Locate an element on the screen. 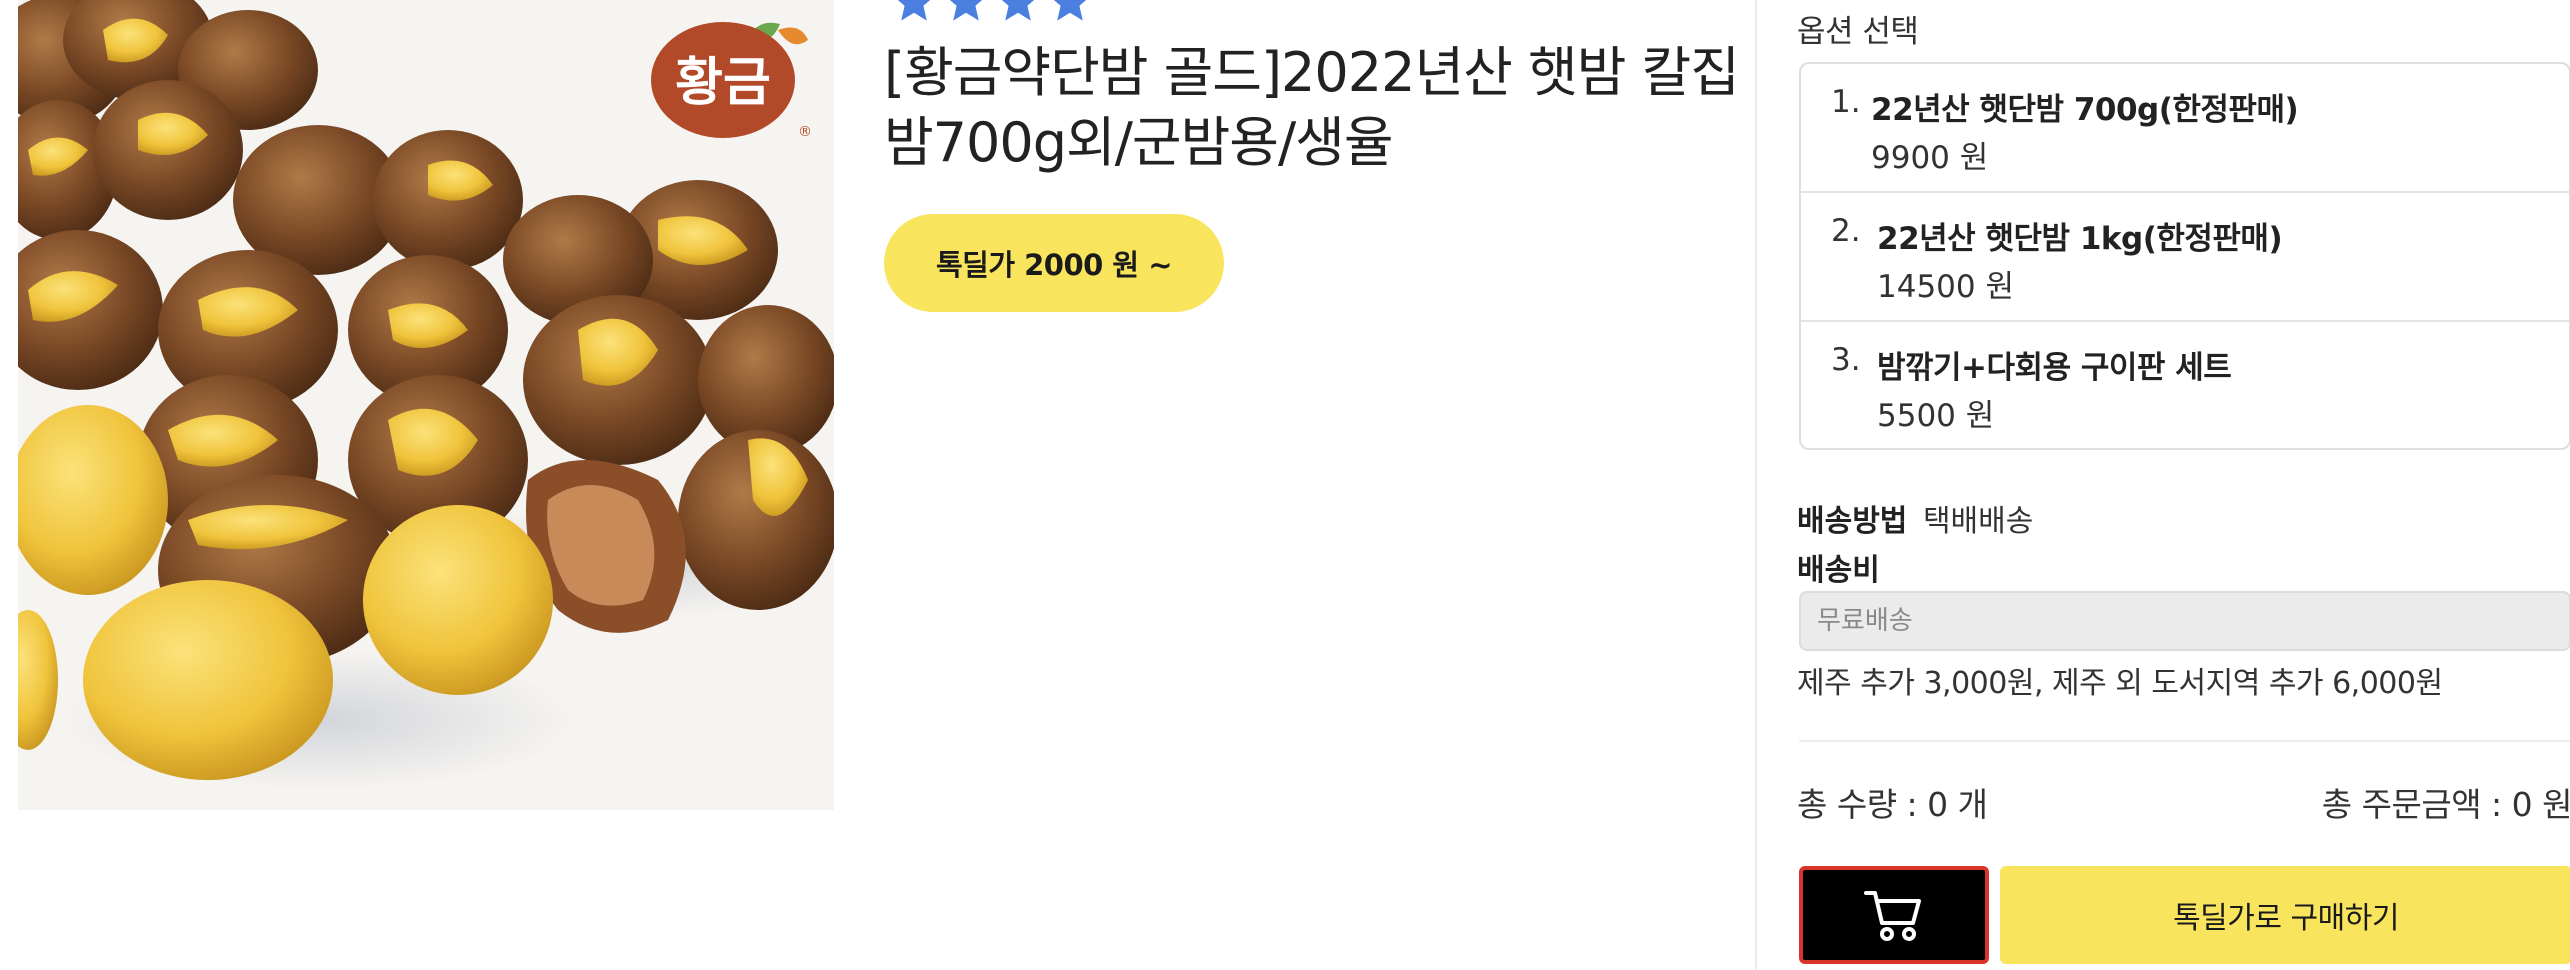  total-amount: 총 주문금액 : 0 원 is located at coordinates (2445, 804).